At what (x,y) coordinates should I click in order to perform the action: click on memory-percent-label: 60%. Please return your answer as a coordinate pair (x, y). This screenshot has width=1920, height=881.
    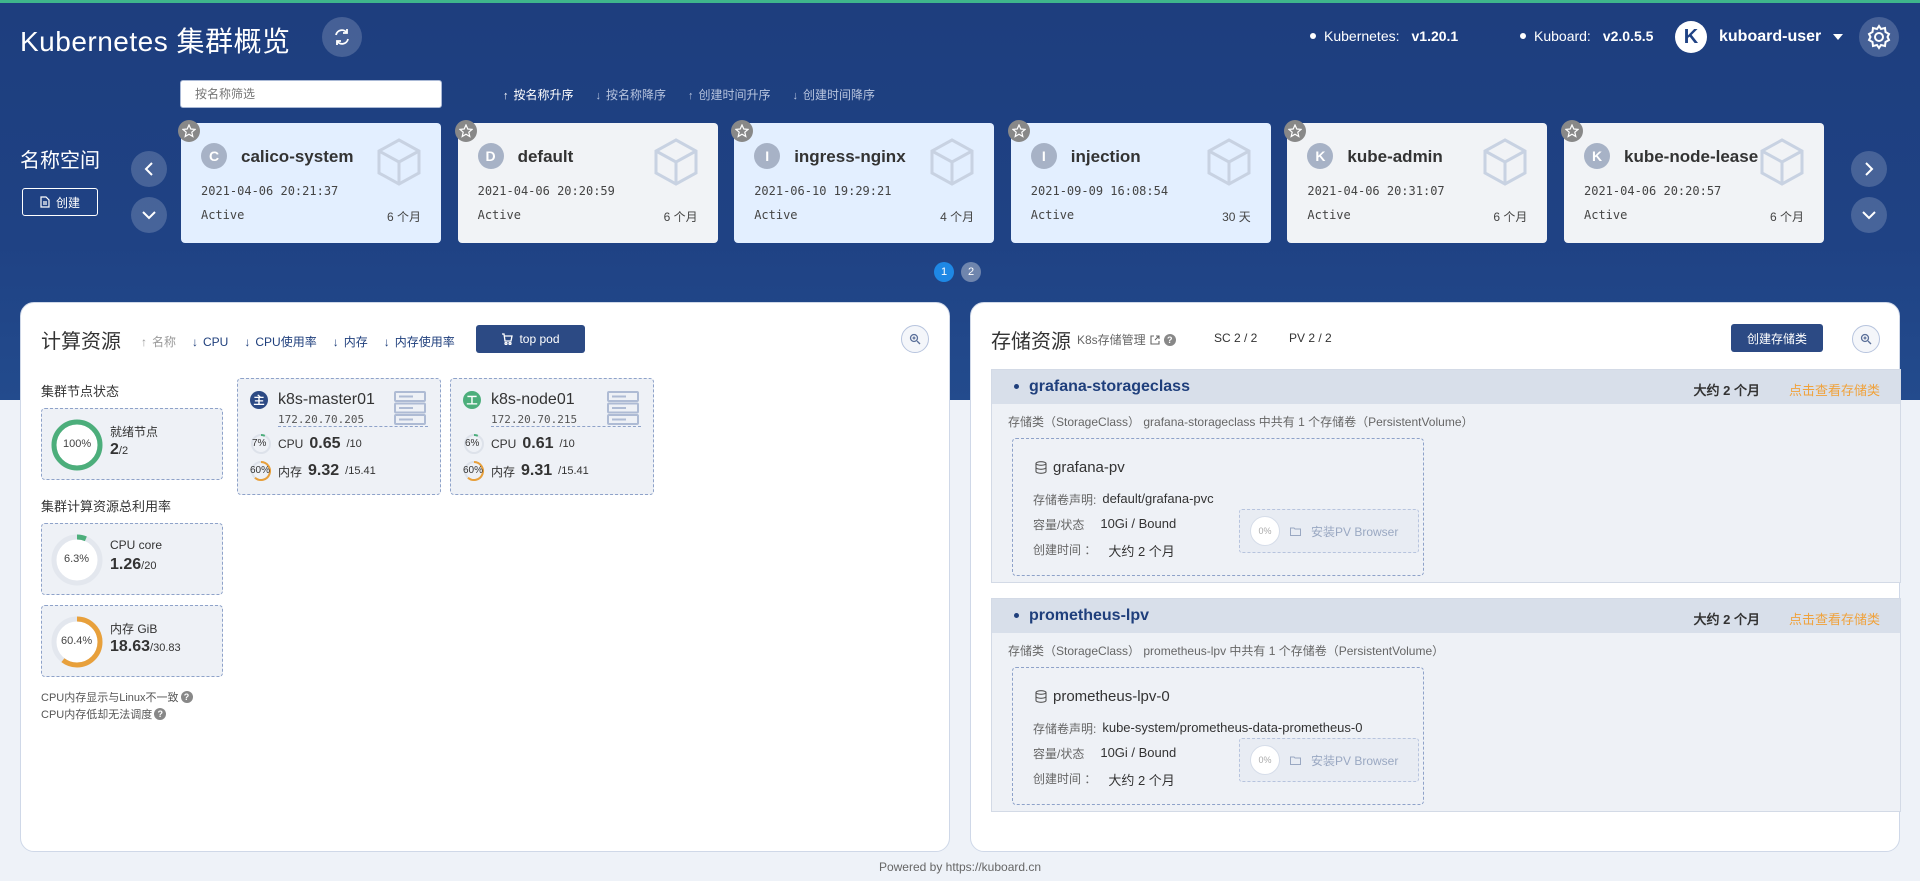
    Looking at the image, I should click on (473, 470).